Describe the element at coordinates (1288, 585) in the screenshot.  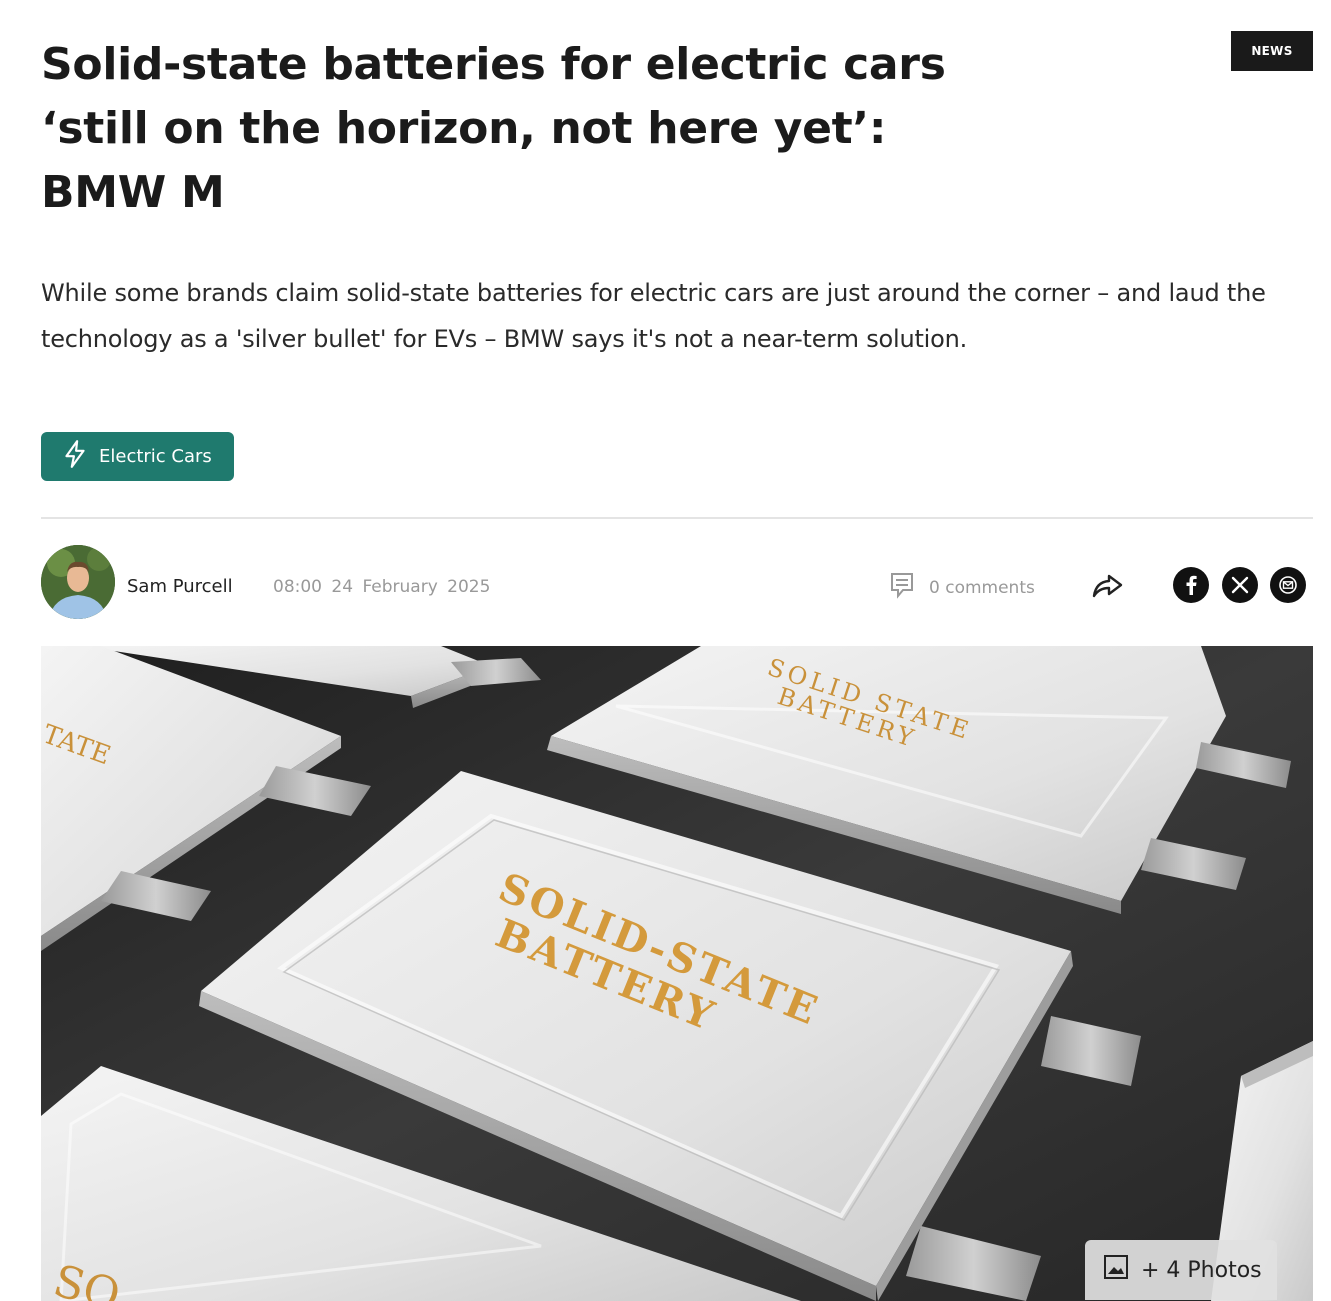
I see `mail-icon` at that location.